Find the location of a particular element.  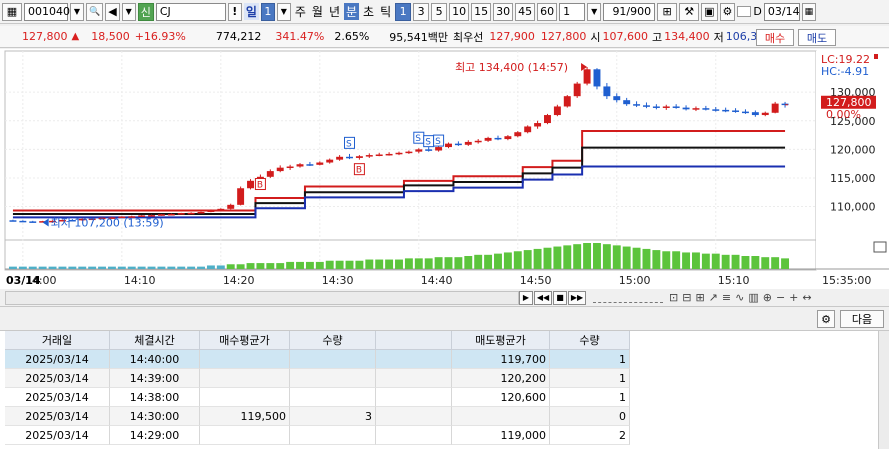

table-row: 2025/03/14 14:39:00 120,200 1 is located at coordinates (317, 378).